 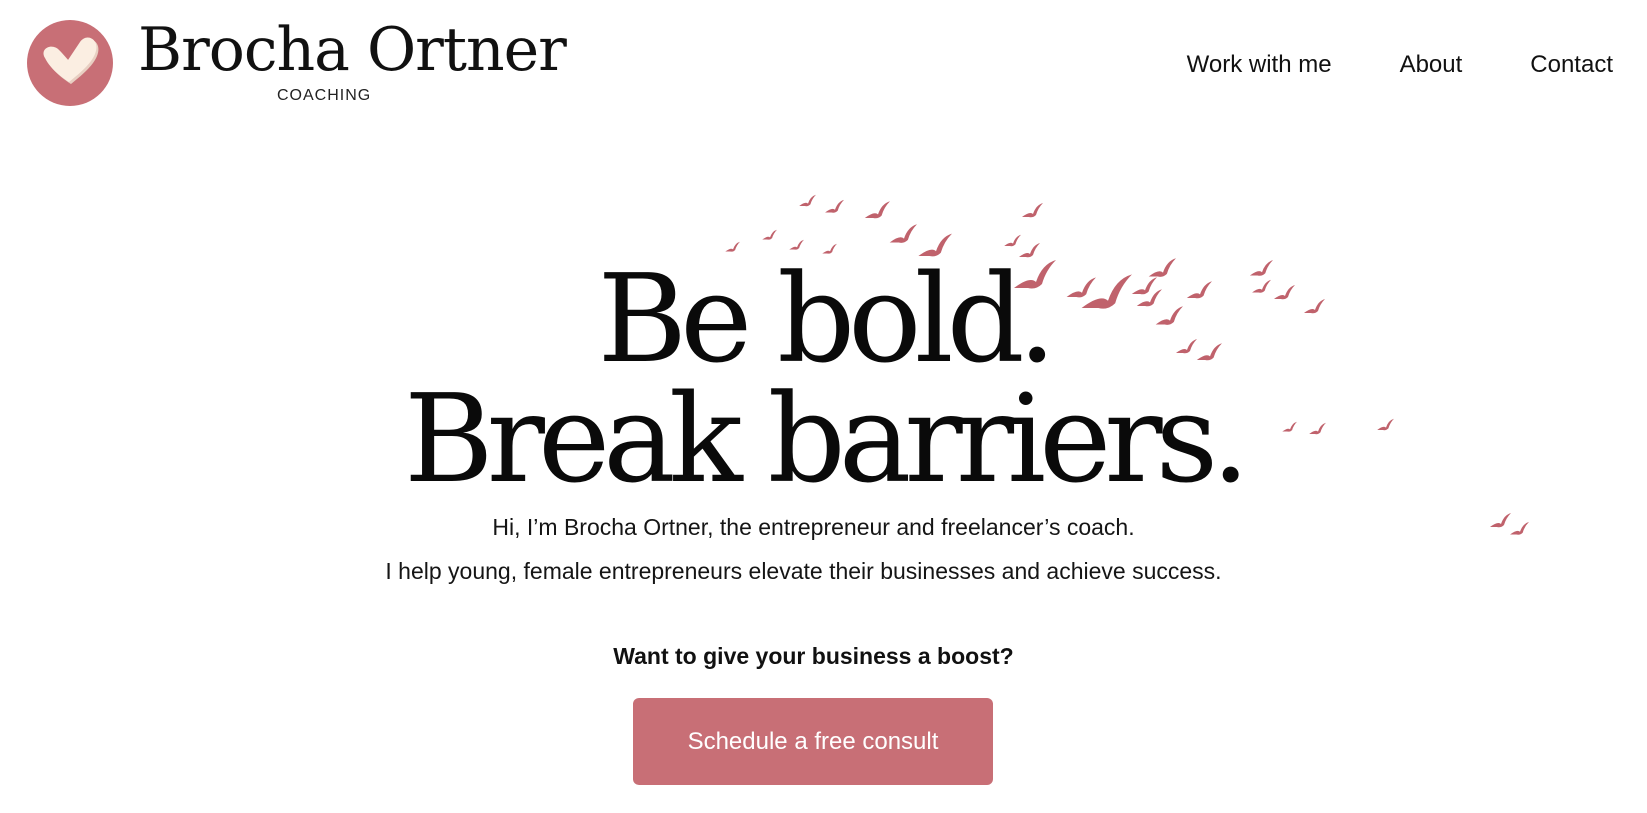 I want to click on nav-link-about: About, so click(x=1431, y=65).